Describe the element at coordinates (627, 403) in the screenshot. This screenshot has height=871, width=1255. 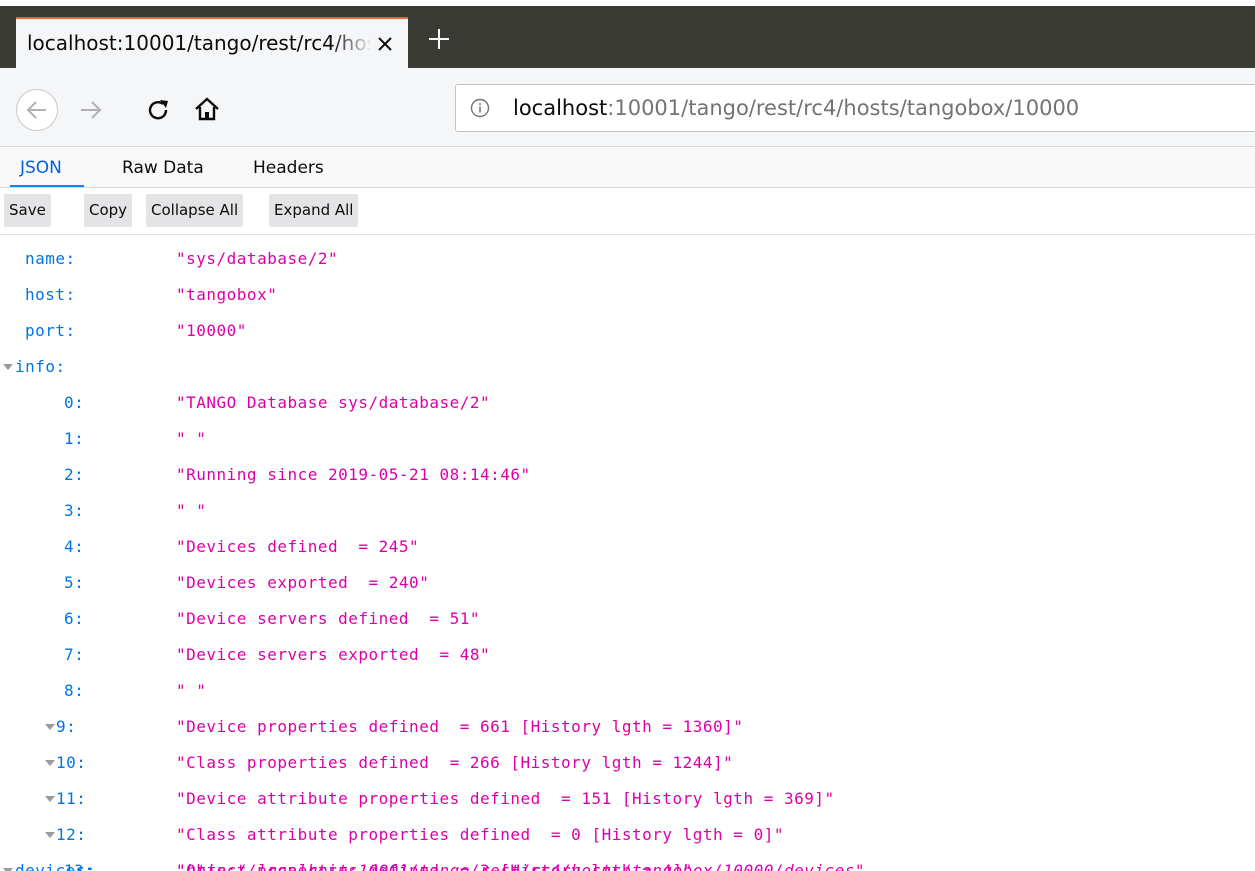
I see `json-row-info-item: 0: "TANGO Database sys/database/2"` at that location.